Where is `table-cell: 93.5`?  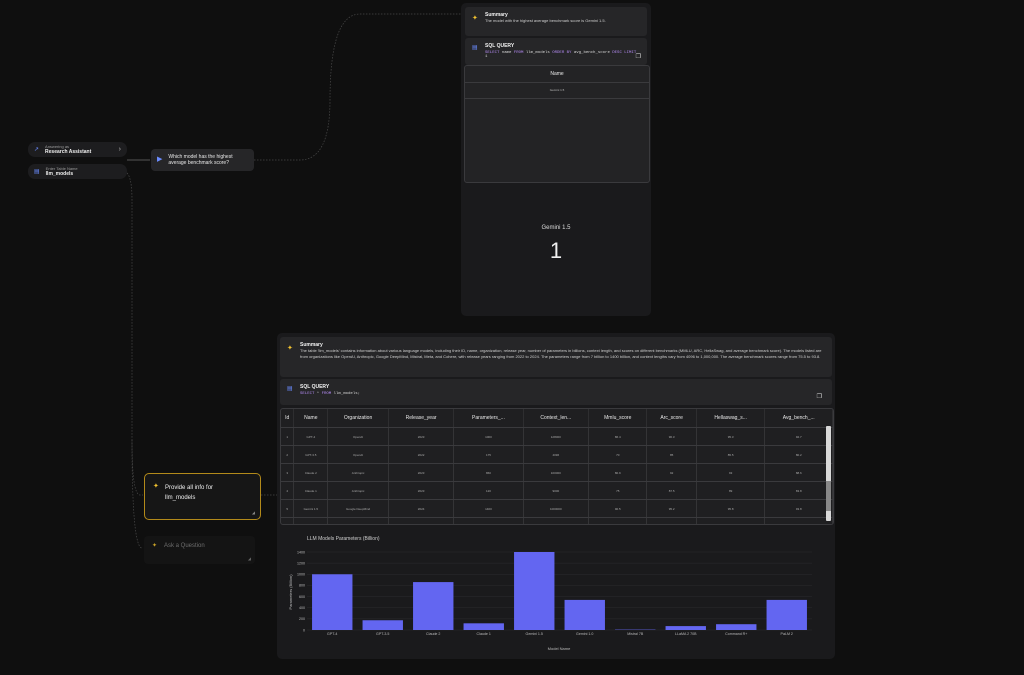 table-cell: 93.5 is located at coordinates (731, 520).